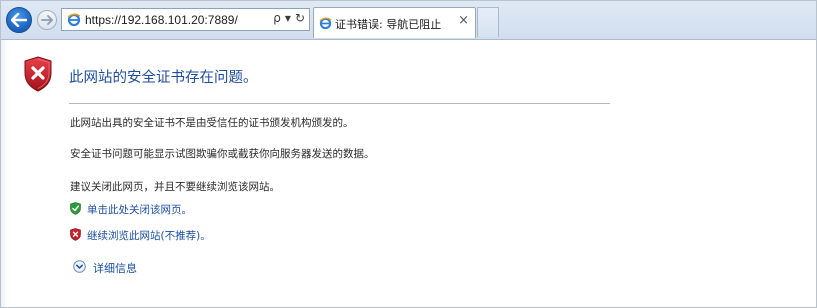  I want to click on divider, so click(339, 103).